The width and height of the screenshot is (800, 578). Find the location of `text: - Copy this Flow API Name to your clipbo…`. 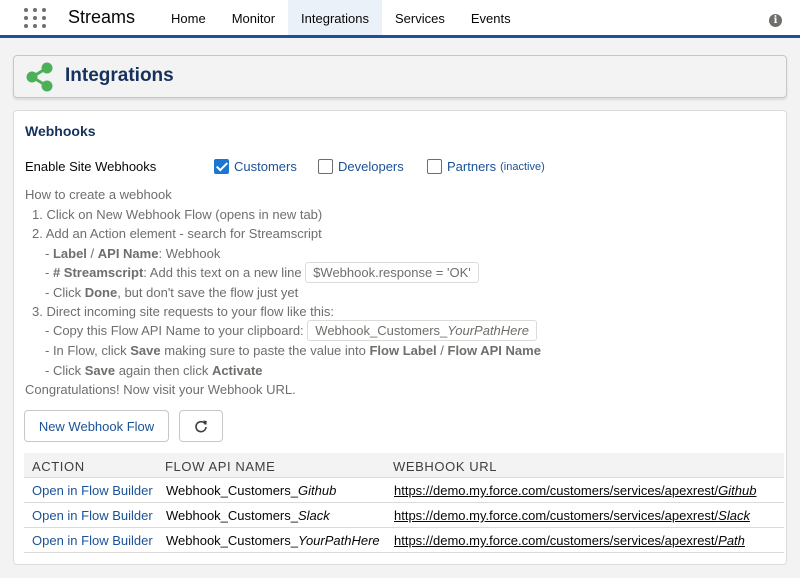

text: - Copy this Flow API Name to your clipbo… is located at coordinates (174, 330).